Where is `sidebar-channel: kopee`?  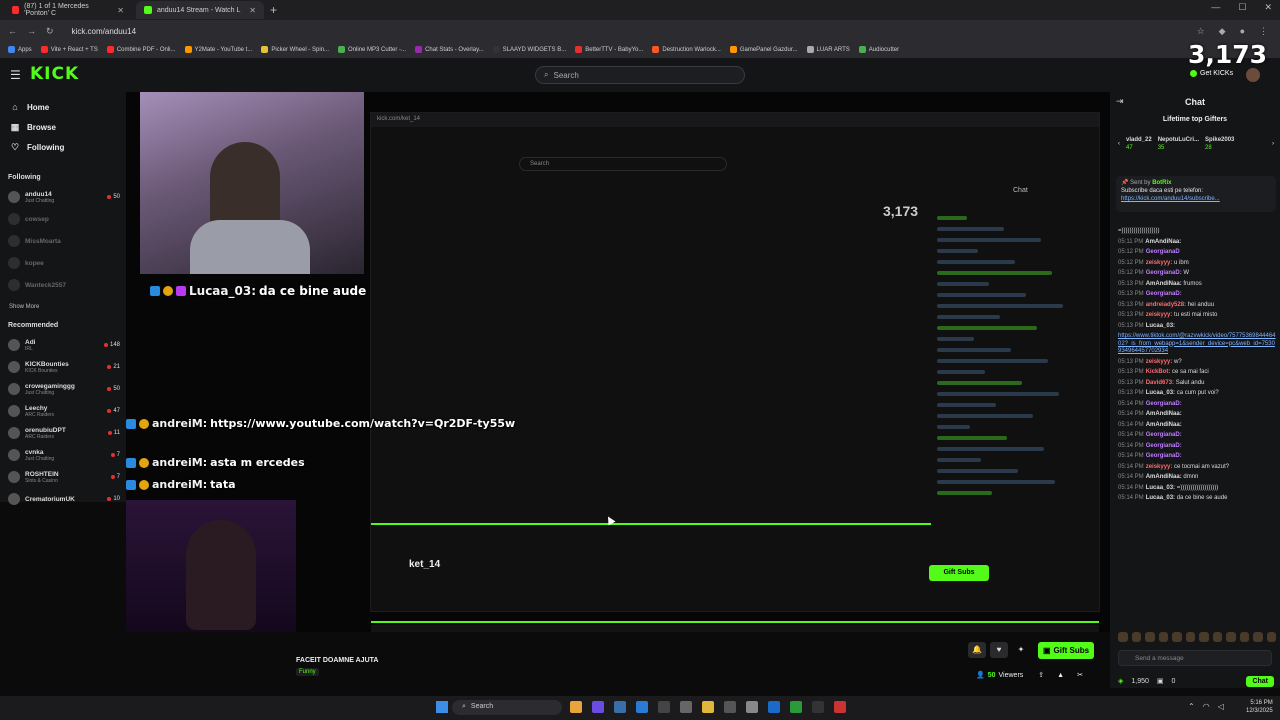
sidebar-channel: kopee is located at coordinates (64, 263).